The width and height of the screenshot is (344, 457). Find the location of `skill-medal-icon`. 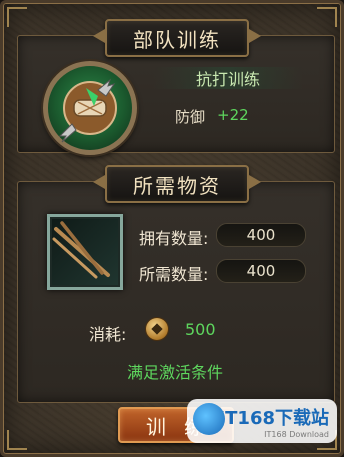

skill-medal-icon is located at coordinates (90, 108).